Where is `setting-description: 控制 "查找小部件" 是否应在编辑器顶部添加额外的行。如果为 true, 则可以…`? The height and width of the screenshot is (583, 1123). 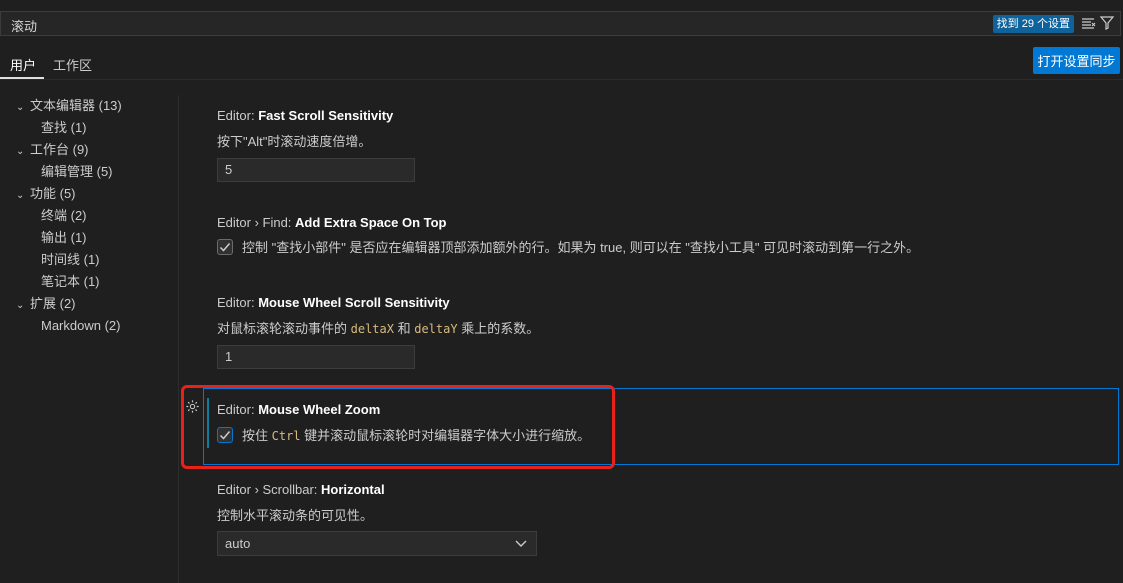 setting-description: 控制 "查找小部件" 是否应在编辑器顶部添加额外的行。如果为 true, 则可以… is located at coordinates (581, 247).